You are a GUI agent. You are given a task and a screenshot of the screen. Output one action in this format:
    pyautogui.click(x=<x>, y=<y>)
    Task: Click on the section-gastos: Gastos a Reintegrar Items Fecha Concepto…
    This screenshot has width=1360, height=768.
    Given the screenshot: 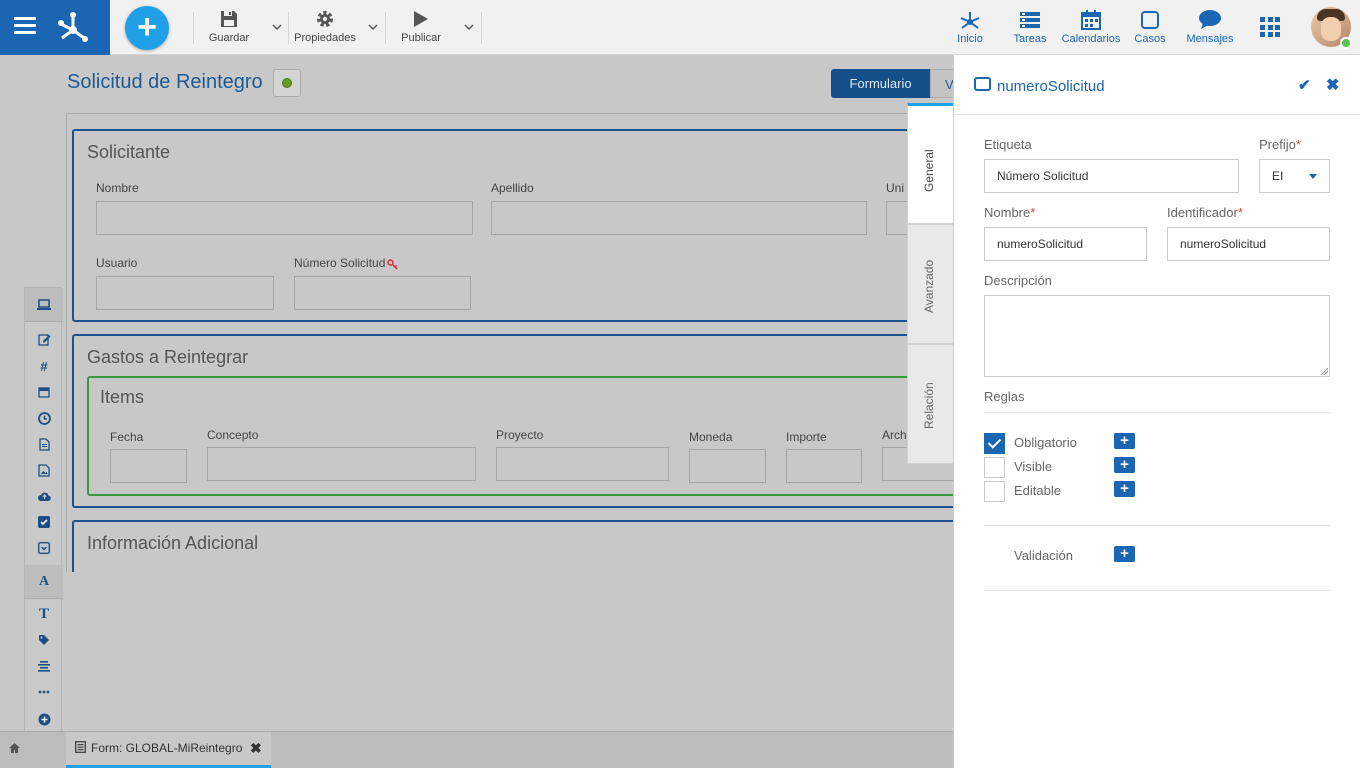 What is the action you would take?
    pyautogui.click(x=519, y=421)
    